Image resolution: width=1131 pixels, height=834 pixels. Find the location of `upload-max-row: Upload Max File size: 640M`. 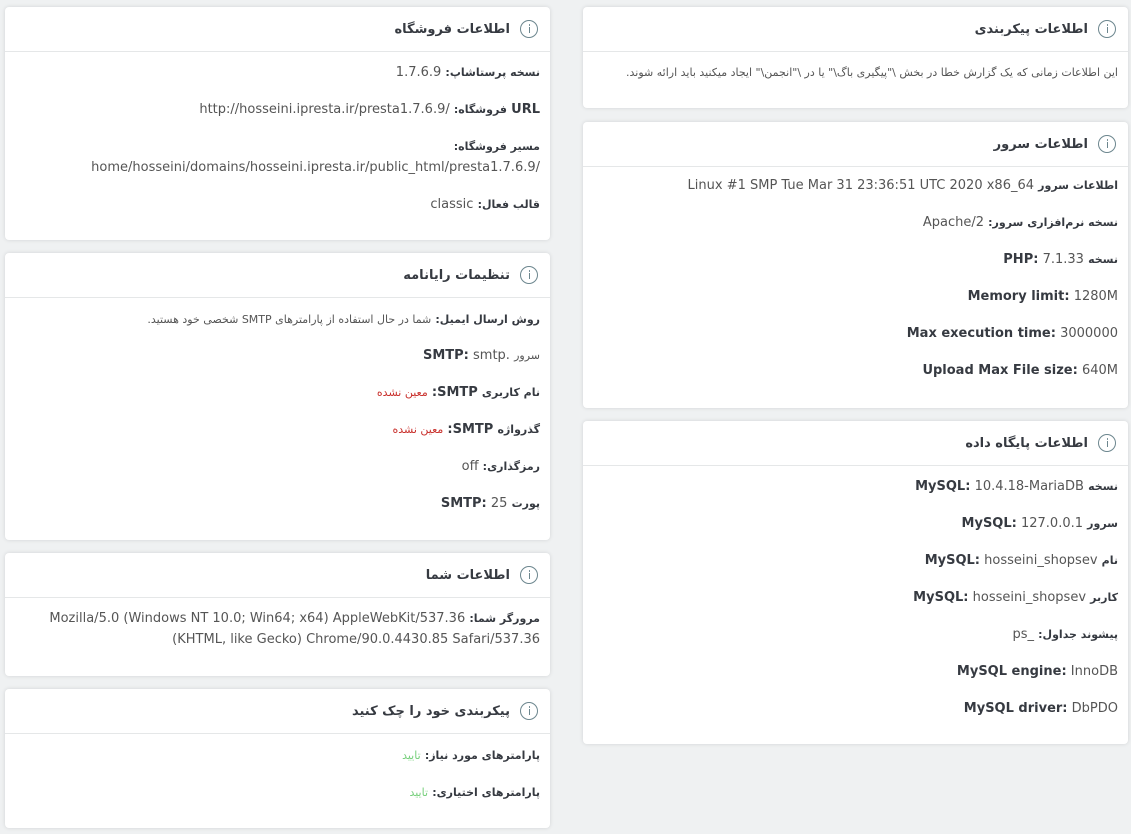

upload-max-row: Upload Max File size: 640M is located at coordinates (855, 370).